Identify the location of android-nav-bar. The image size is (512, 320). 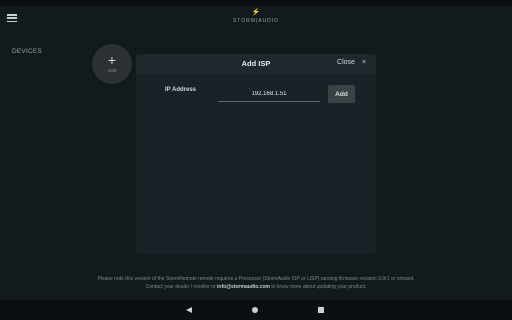
(256, 310).